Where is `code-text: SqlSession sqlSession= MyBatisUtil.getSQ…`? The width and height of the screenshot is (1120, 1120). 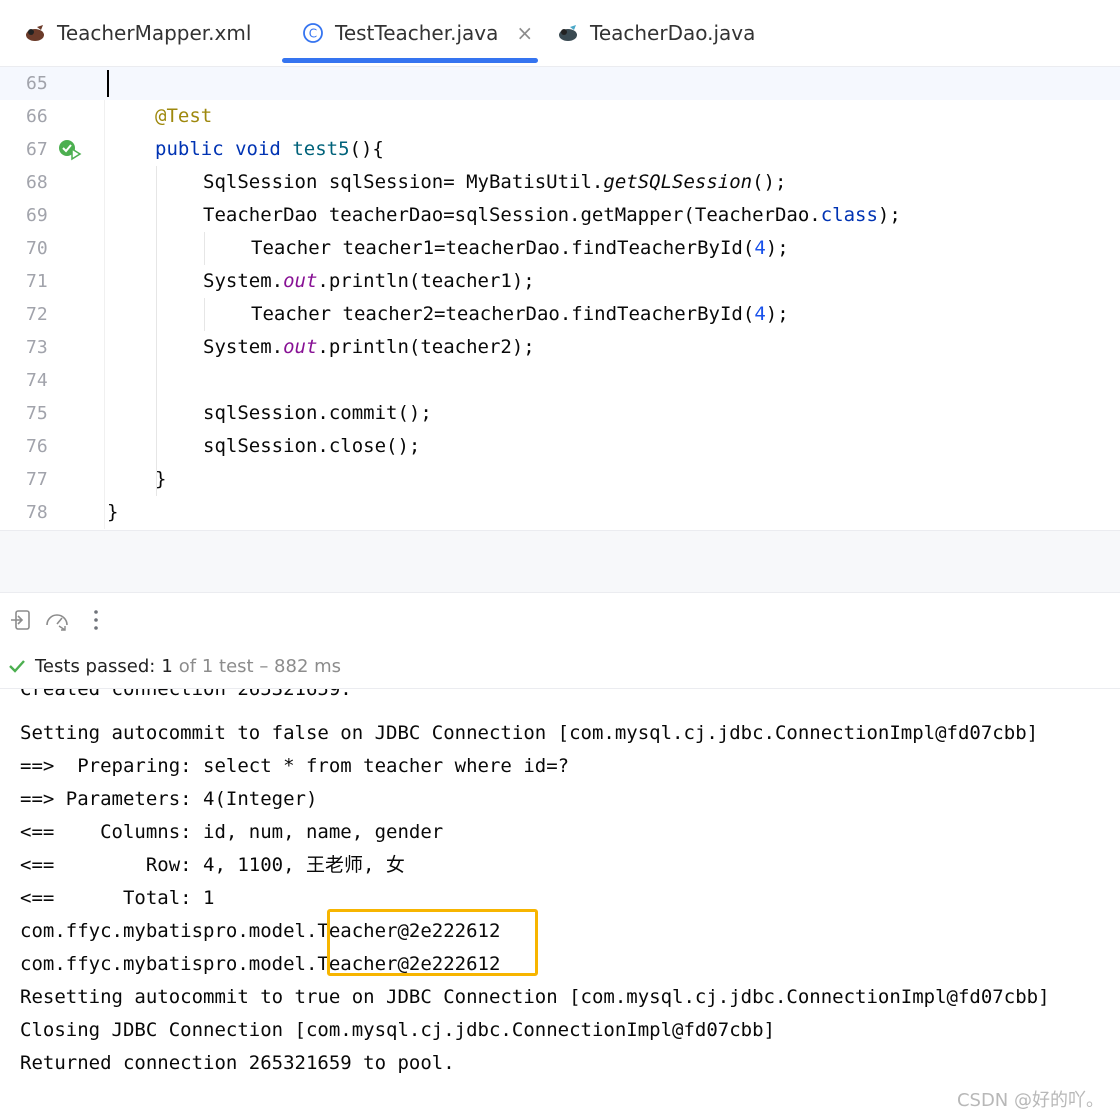
code-text: SqlSession sqlSession= MyBatisUtil.getSQ… is located at coordinates (494, 182).